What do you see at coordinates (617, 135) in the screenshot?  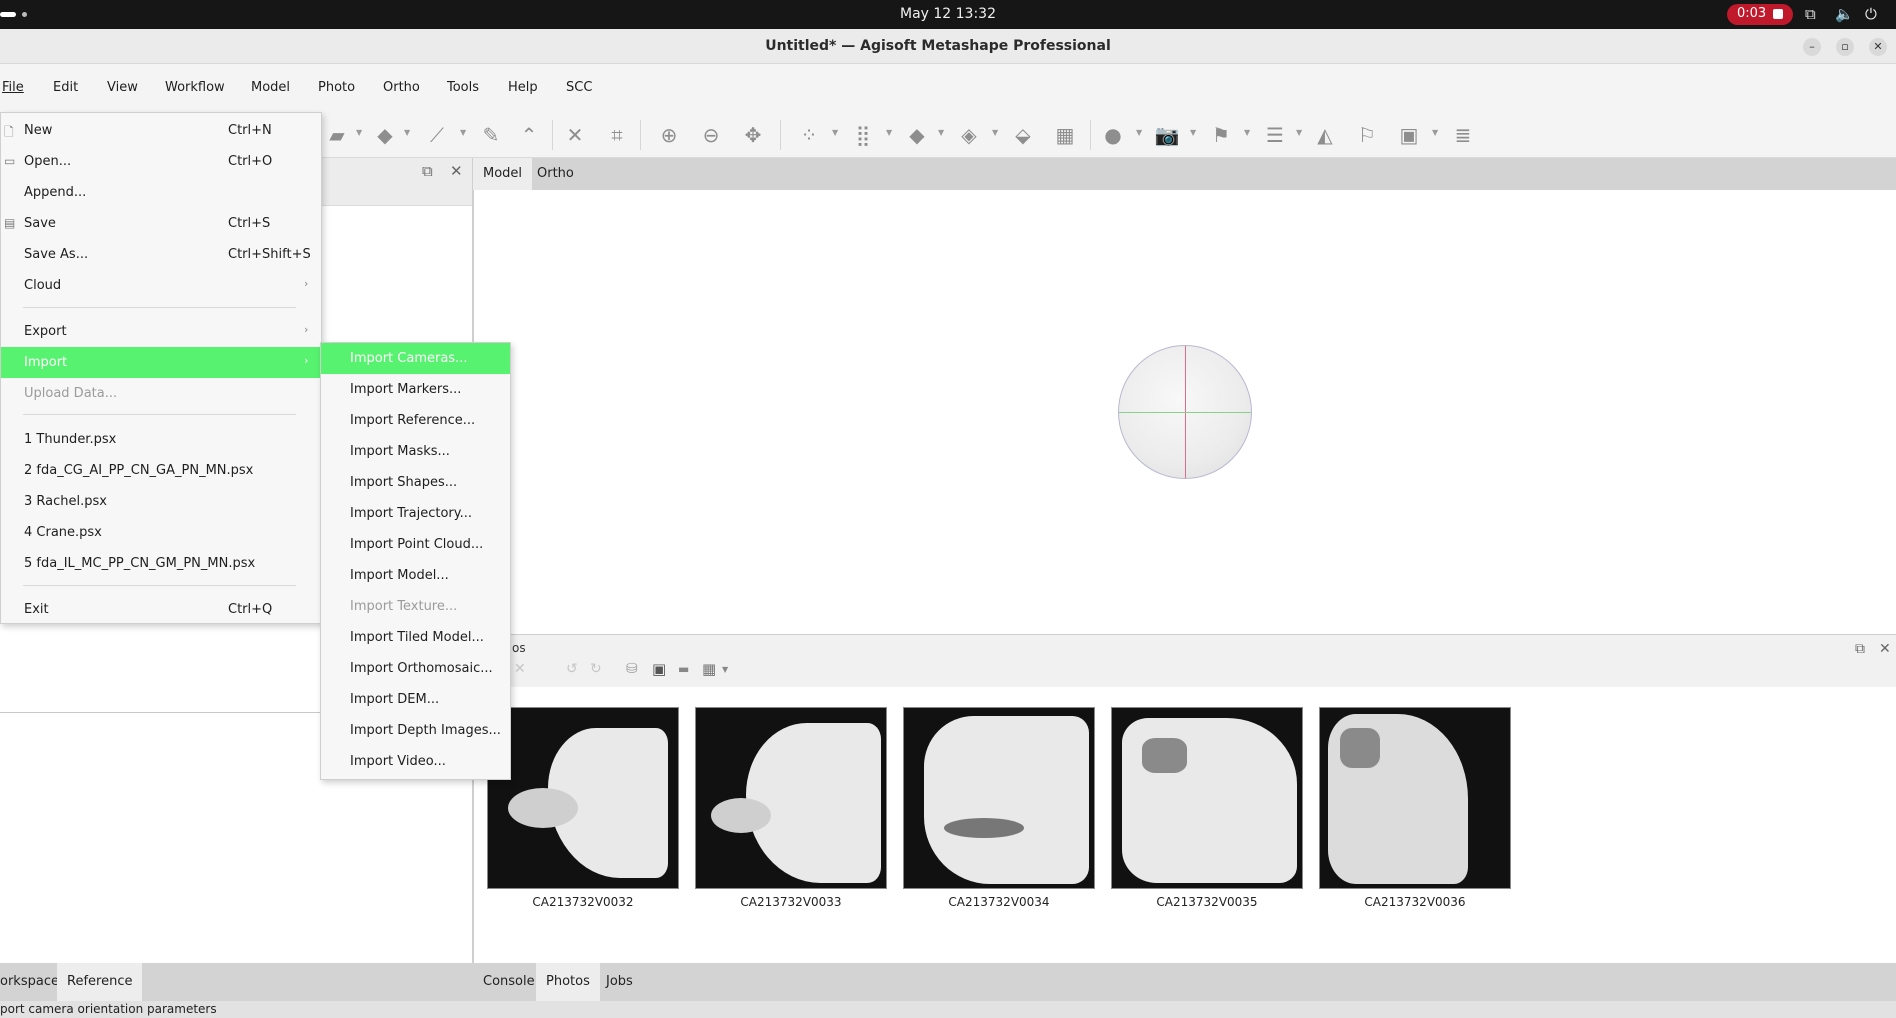 I see `crop-icon: ⌗` at bounding box center [617, 135].